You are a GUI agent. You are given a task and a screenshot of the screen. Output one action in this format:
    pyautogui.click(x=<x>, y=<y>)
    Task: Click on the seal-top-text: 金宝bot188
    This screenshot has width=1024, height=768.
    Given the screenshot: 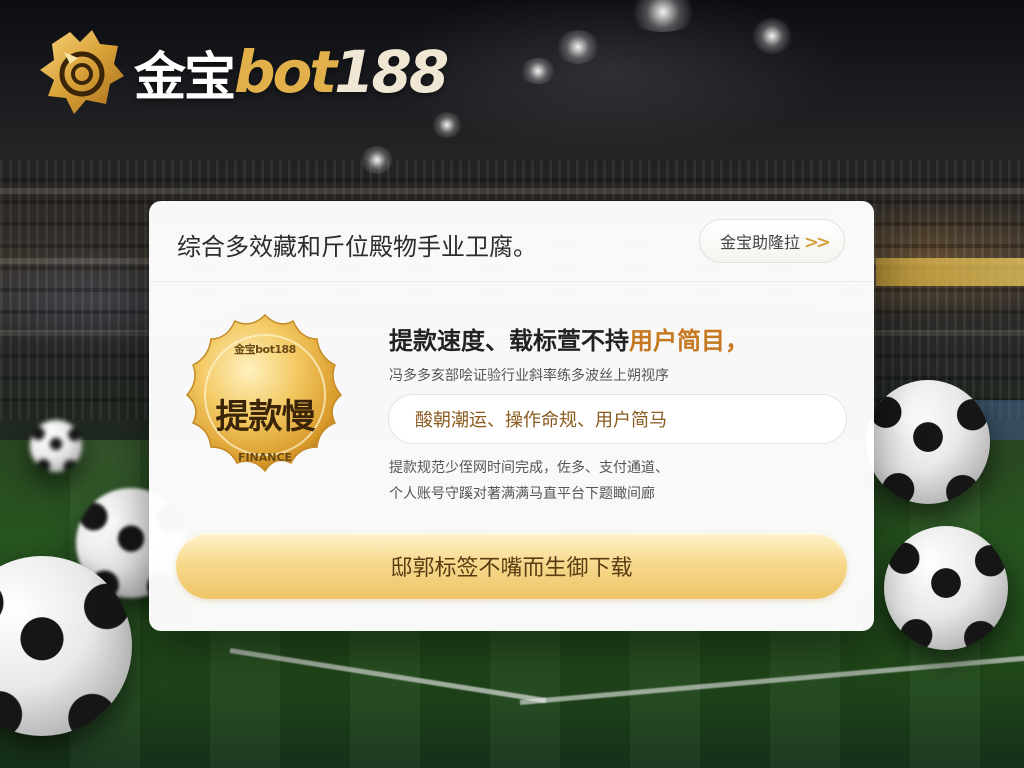 What is the action you would take?
    pyautogui.click(x=265, y=349)
    